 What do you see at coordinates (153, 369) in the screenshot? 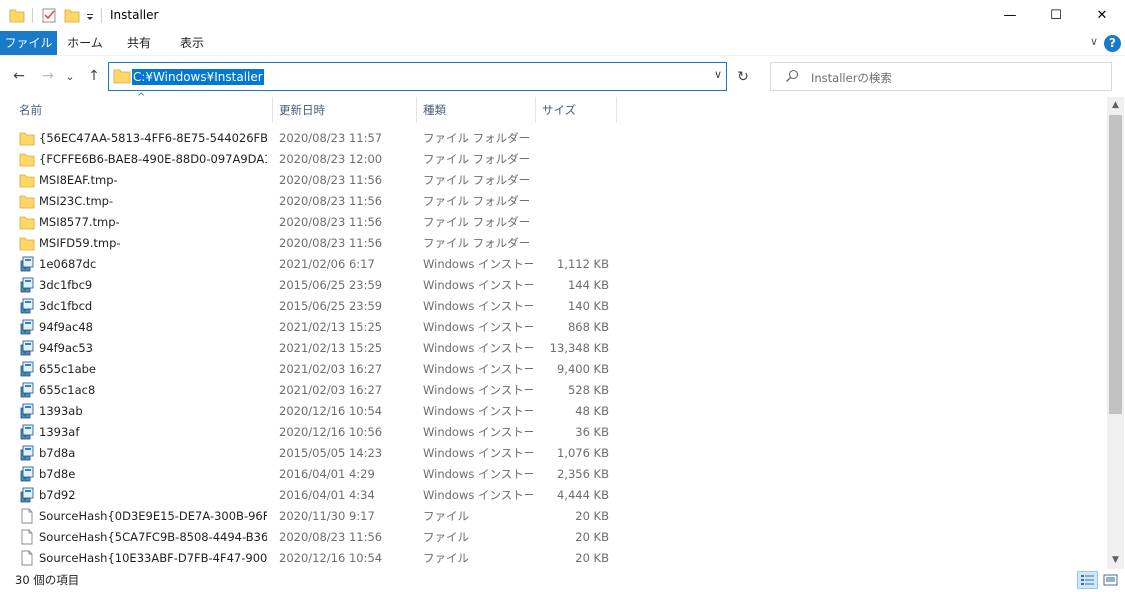
I see `file-name: 655c1abe` at bounding box center [153, 369].